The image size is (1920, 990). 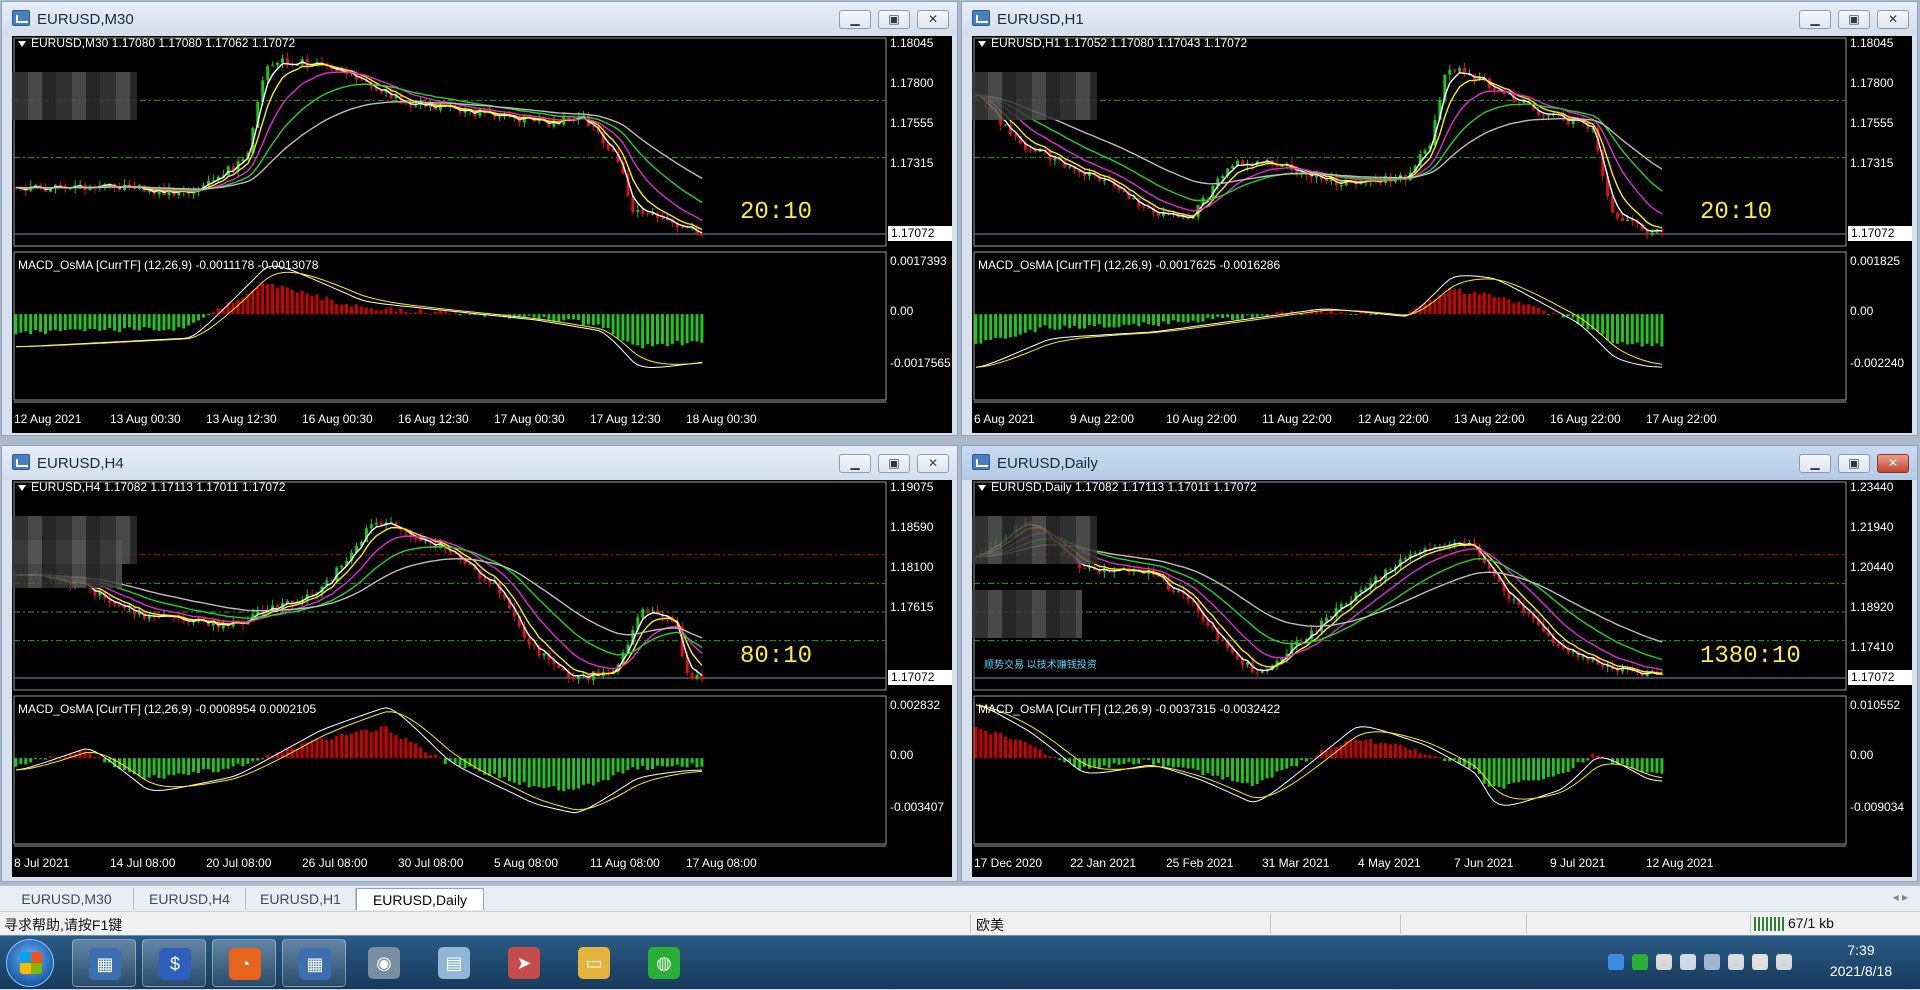 I want to click on start-button, so click(x=30, y=963).